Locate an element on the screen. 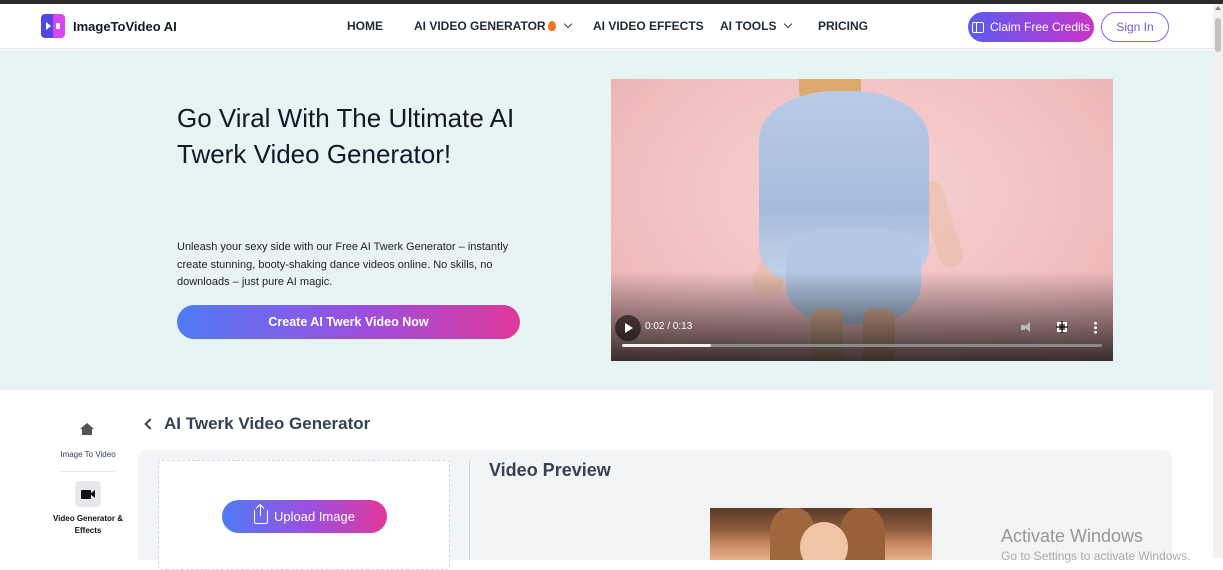  claim-free-credits-button: Claim Free Credits is located at coordinates (1031, 27).